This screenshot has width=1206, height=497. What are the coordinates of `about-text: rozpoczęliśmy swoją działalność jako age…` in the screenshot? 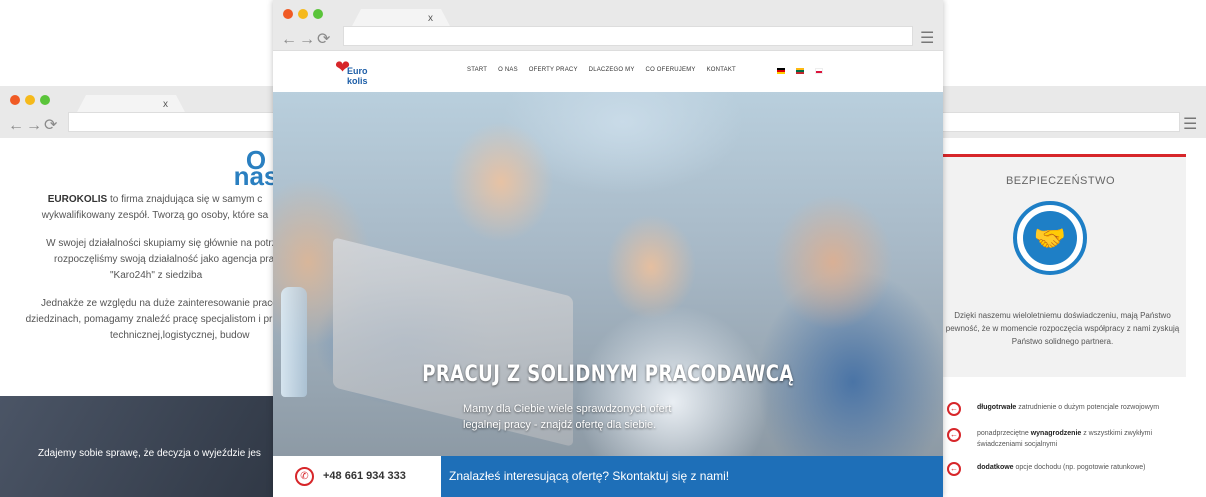 It's located at (172, 259).